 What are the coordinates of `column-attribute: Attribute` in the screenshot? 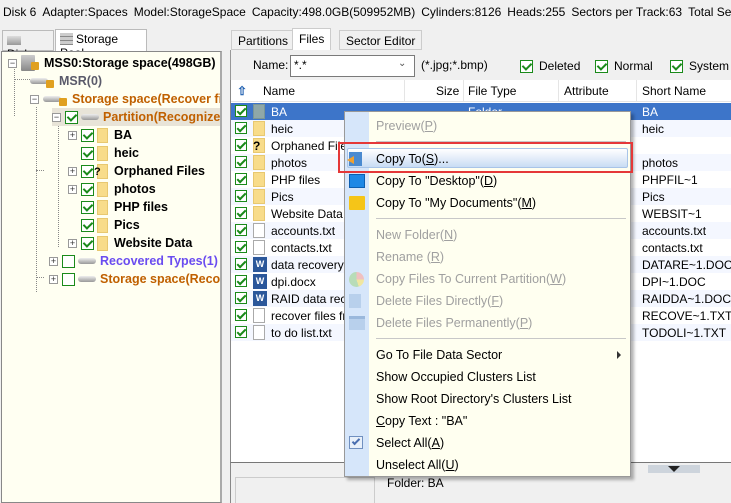 It's located at (586, 91).